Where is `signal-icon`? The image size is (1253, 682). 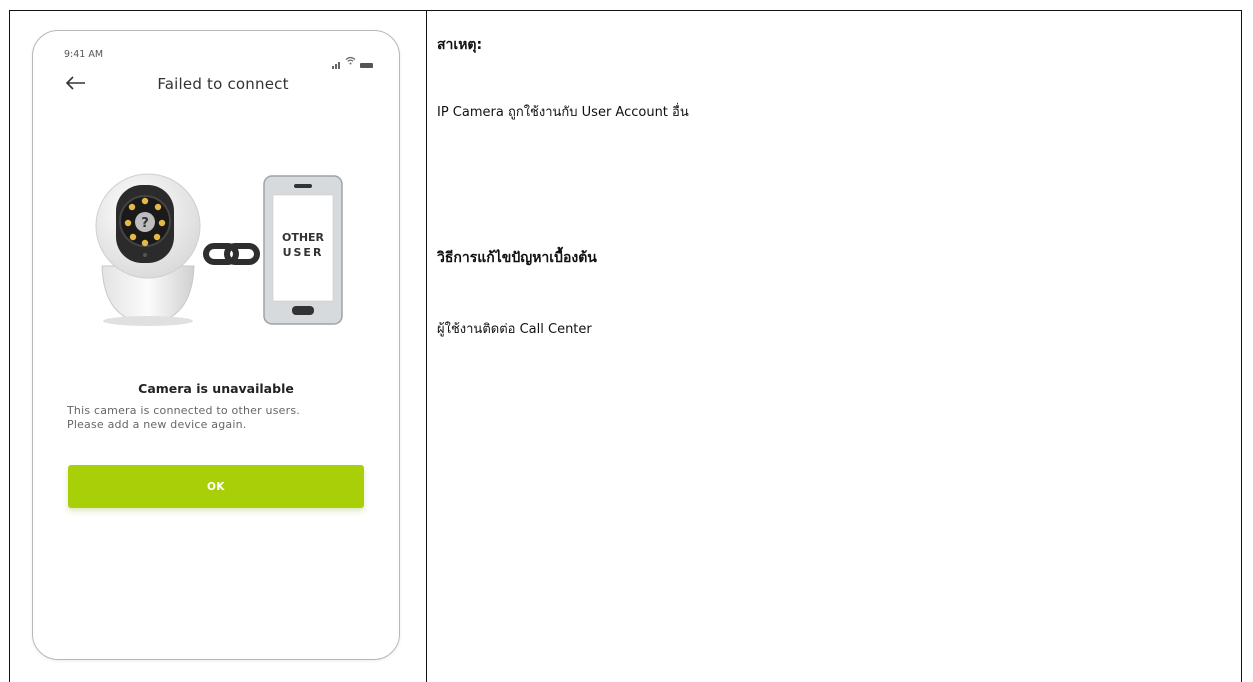
signal-icon is located at coordinates (336, 65).